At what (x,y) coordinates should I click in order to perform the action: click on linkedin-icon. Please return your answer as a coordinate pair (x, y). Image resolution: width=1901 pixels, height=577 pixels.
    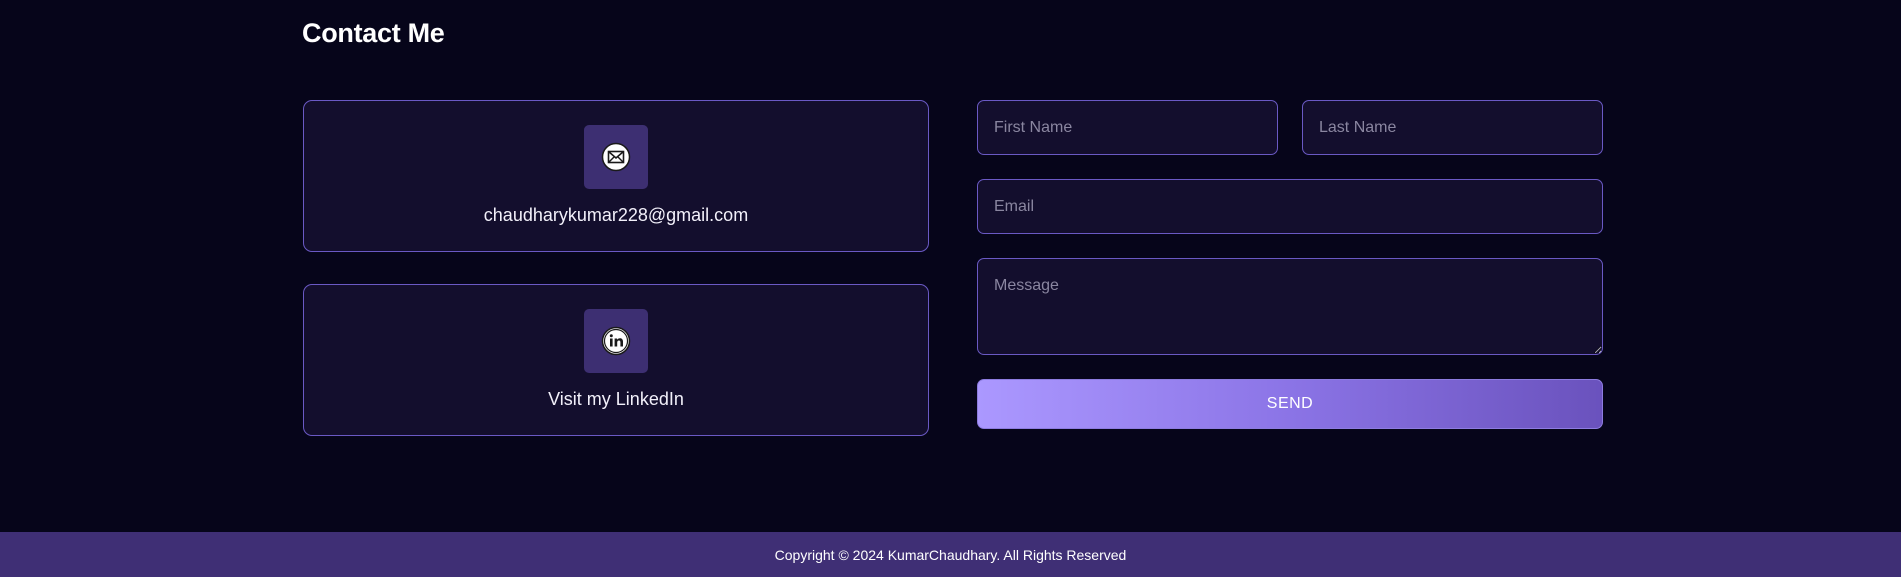
    Looking at the image, I should click on (616, 341).